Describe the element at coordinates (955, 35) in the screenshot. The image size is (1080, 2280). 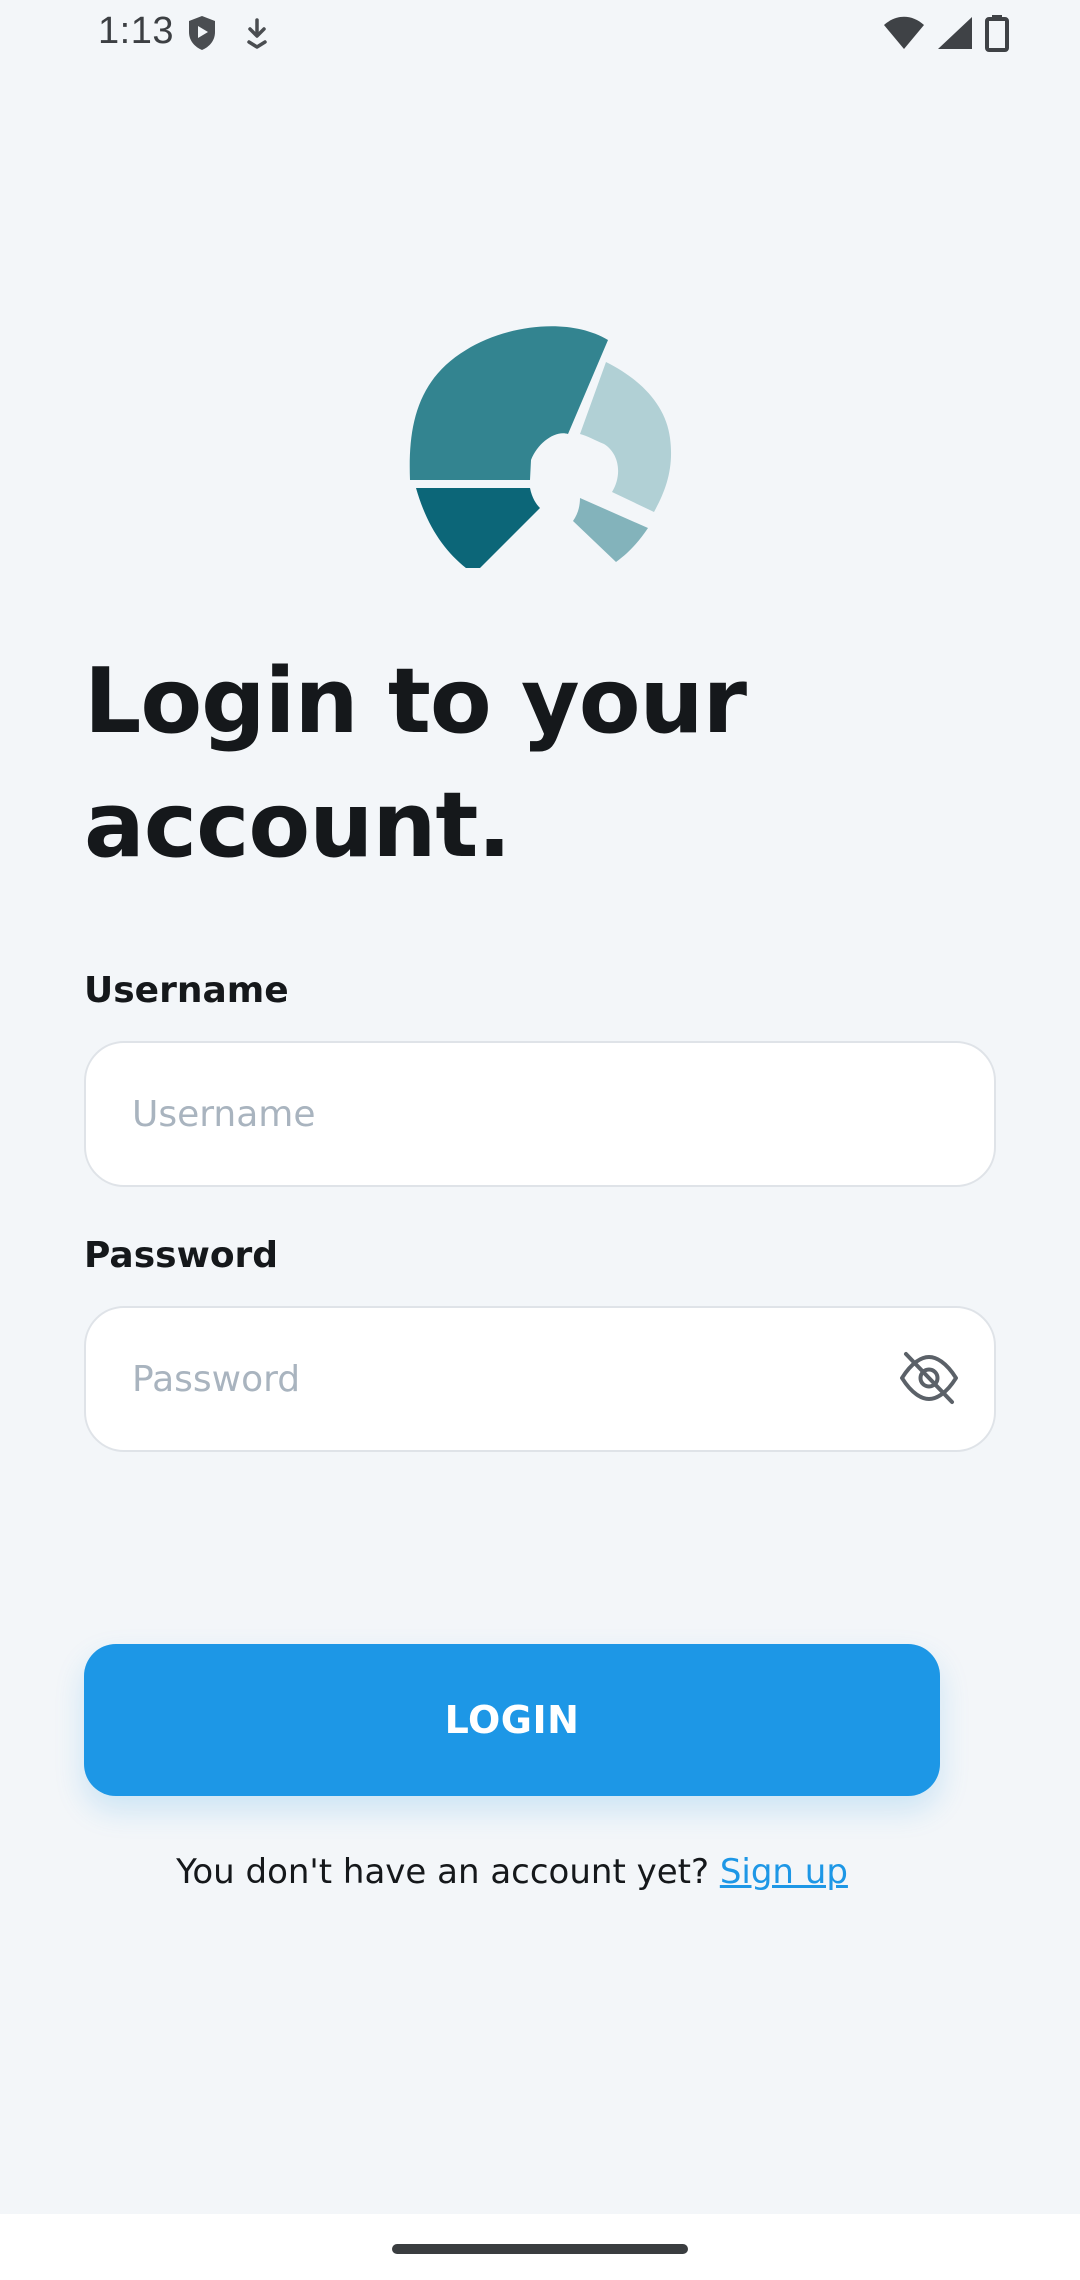
I see `signal-icon` at that location.